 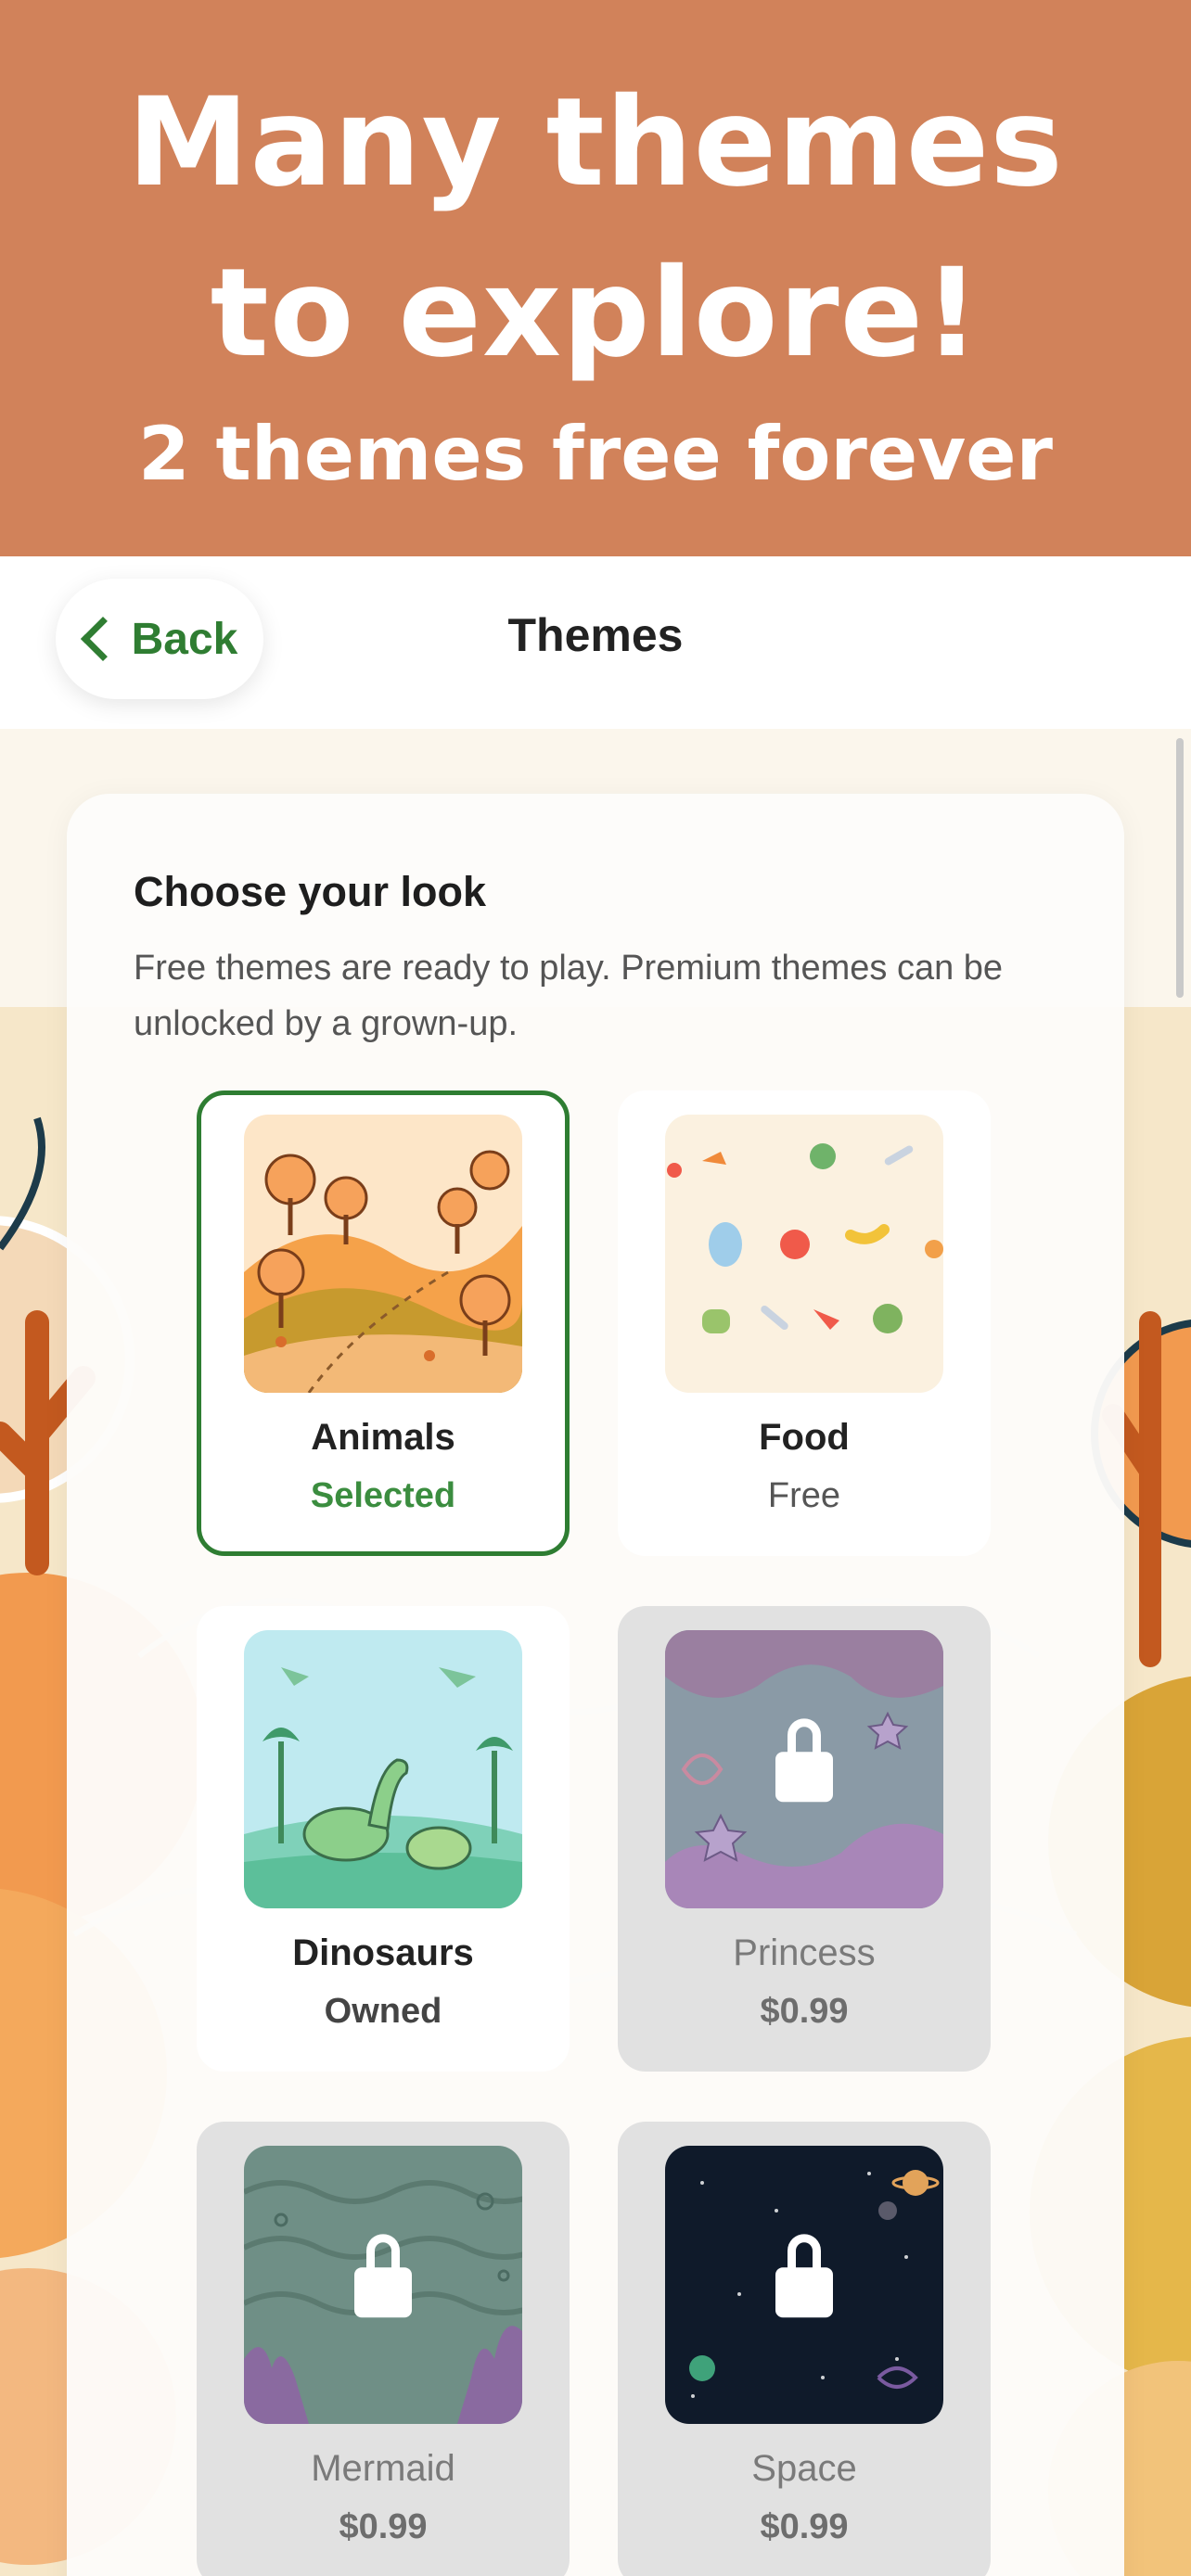 What do you see at coordinates (804, 1495) in the screenshot?
I see `theme-status: Free` at bounding box center [804, 1495].